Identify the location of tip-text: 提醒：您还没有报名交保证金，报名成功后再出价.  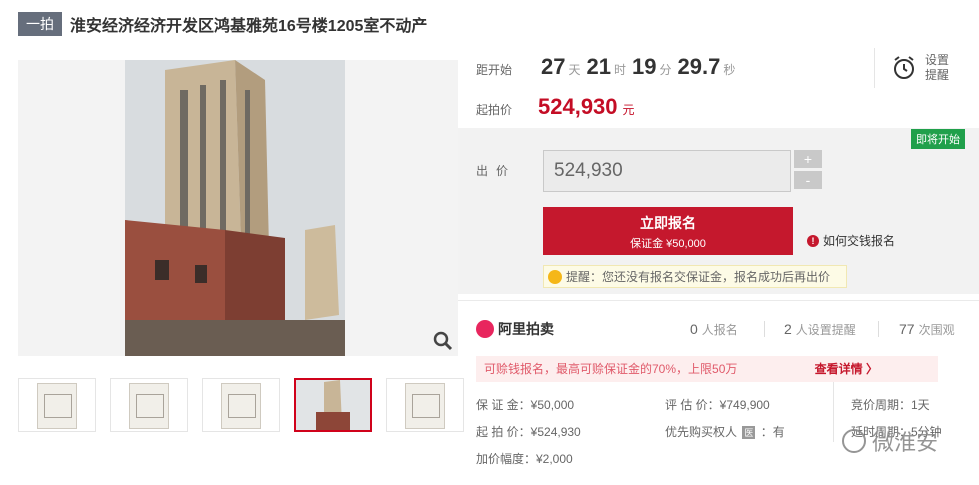
(698, 277).